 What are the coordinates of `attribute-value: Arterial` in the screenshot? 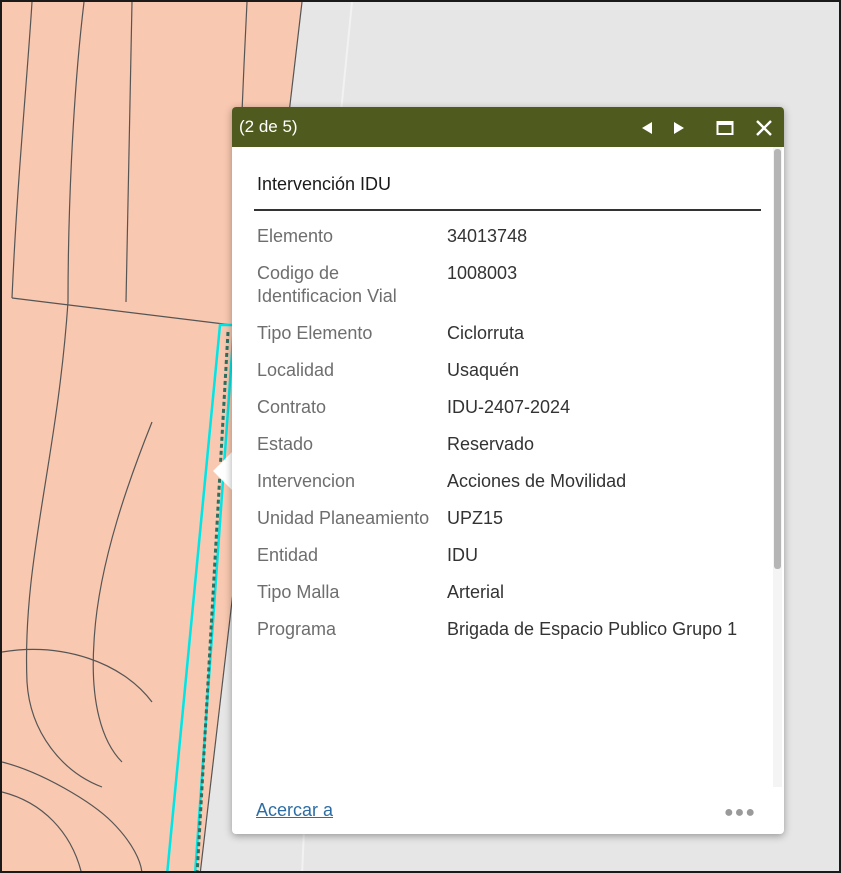 It's located at (476, 592).